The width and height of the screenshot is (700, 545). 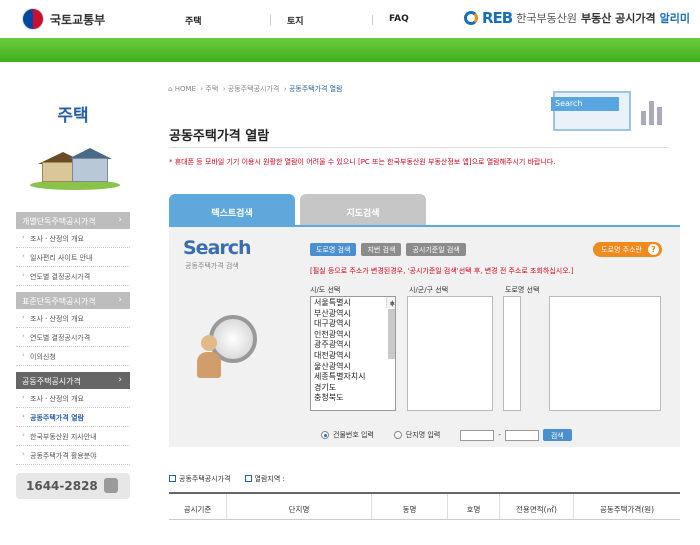 I want to click on tab-text-search: 텍스트검색, so click(x=232, y=209).